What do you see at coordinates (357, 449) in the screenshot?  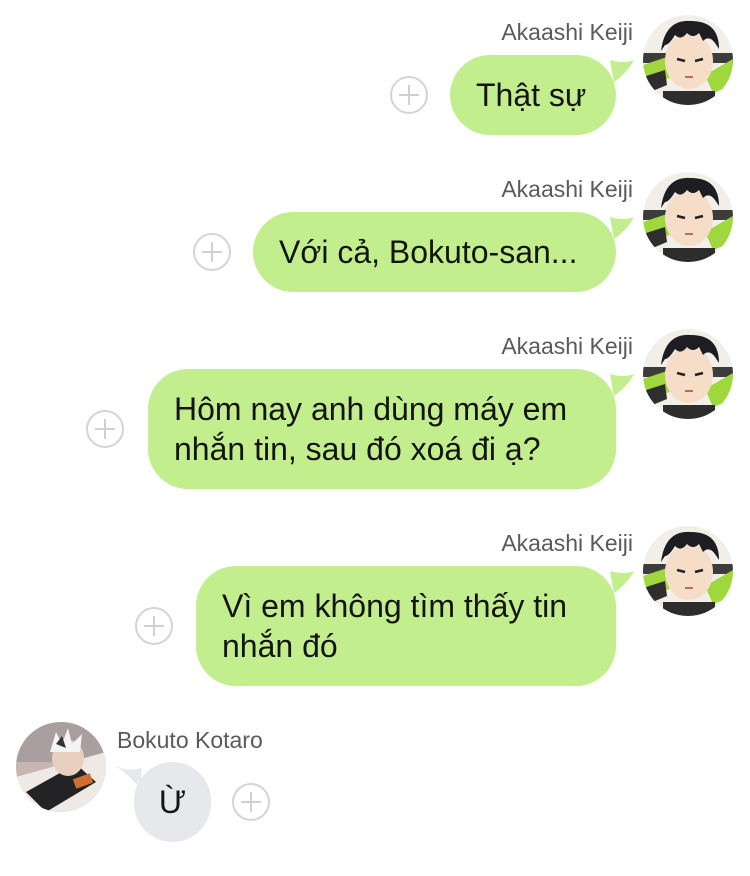 I see `message-line: nhắn tin, sau đó xoá đi ạ?` at bounding box center [357, 449].